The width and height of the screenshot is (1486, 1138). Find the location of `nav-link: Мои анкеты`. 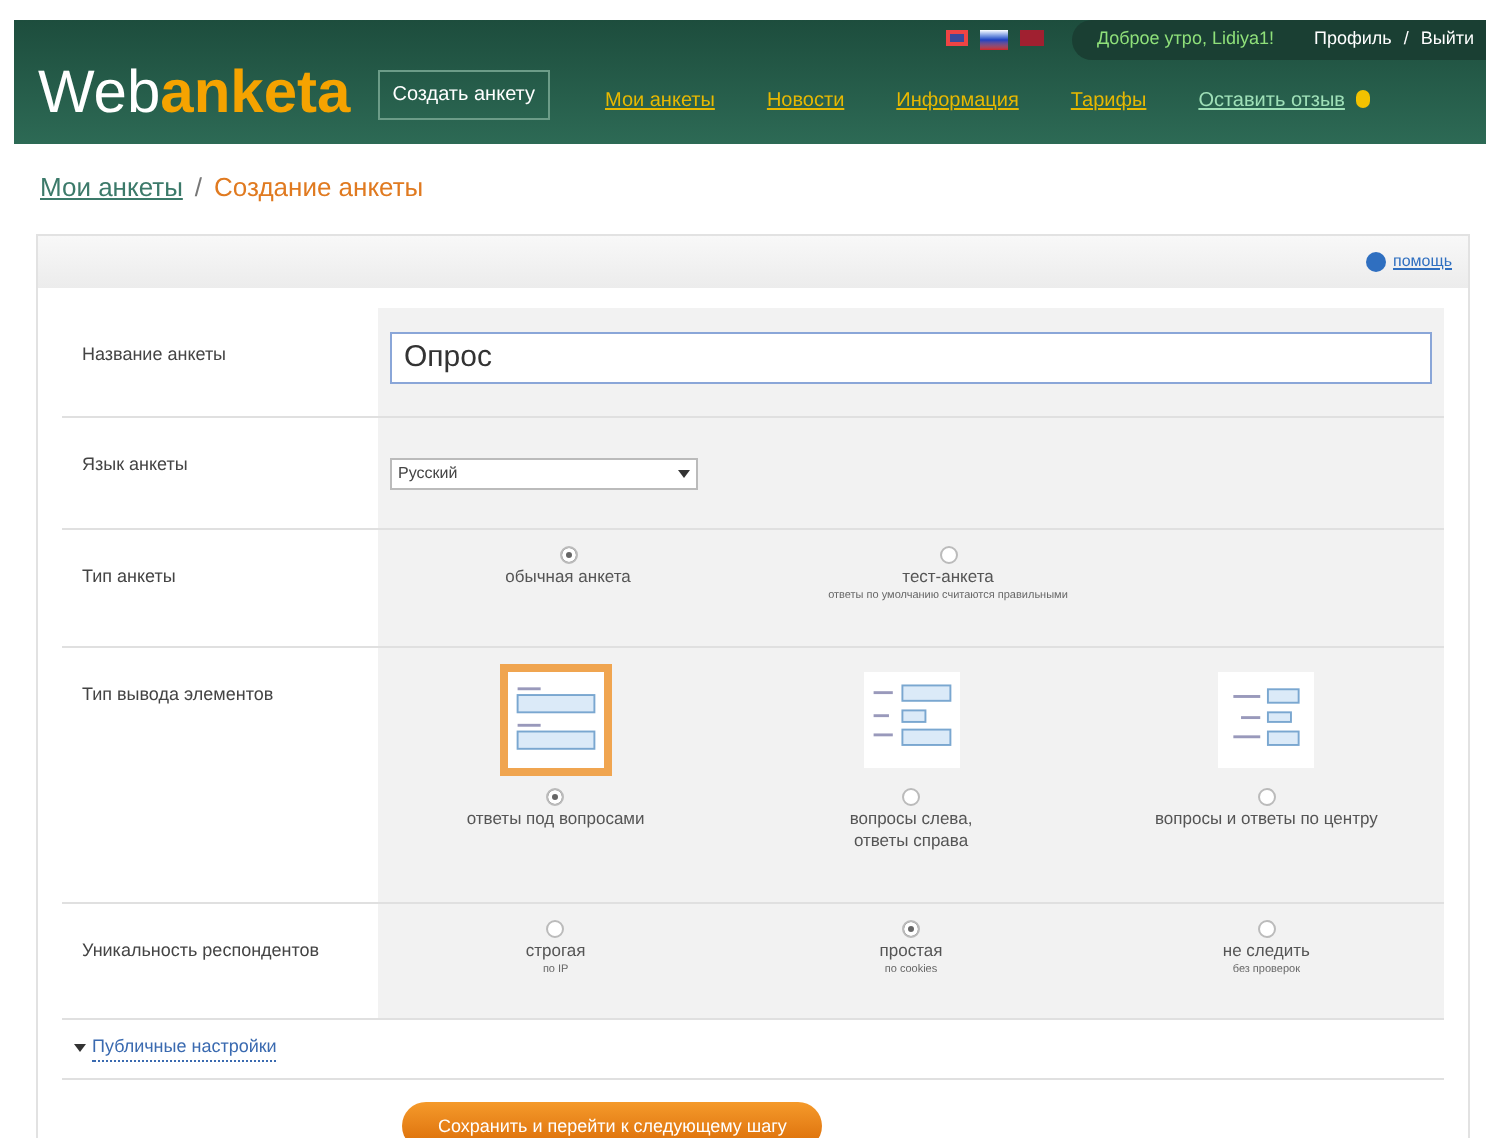

nav-link: Мои анкеты is located at coordinates (660, 101).